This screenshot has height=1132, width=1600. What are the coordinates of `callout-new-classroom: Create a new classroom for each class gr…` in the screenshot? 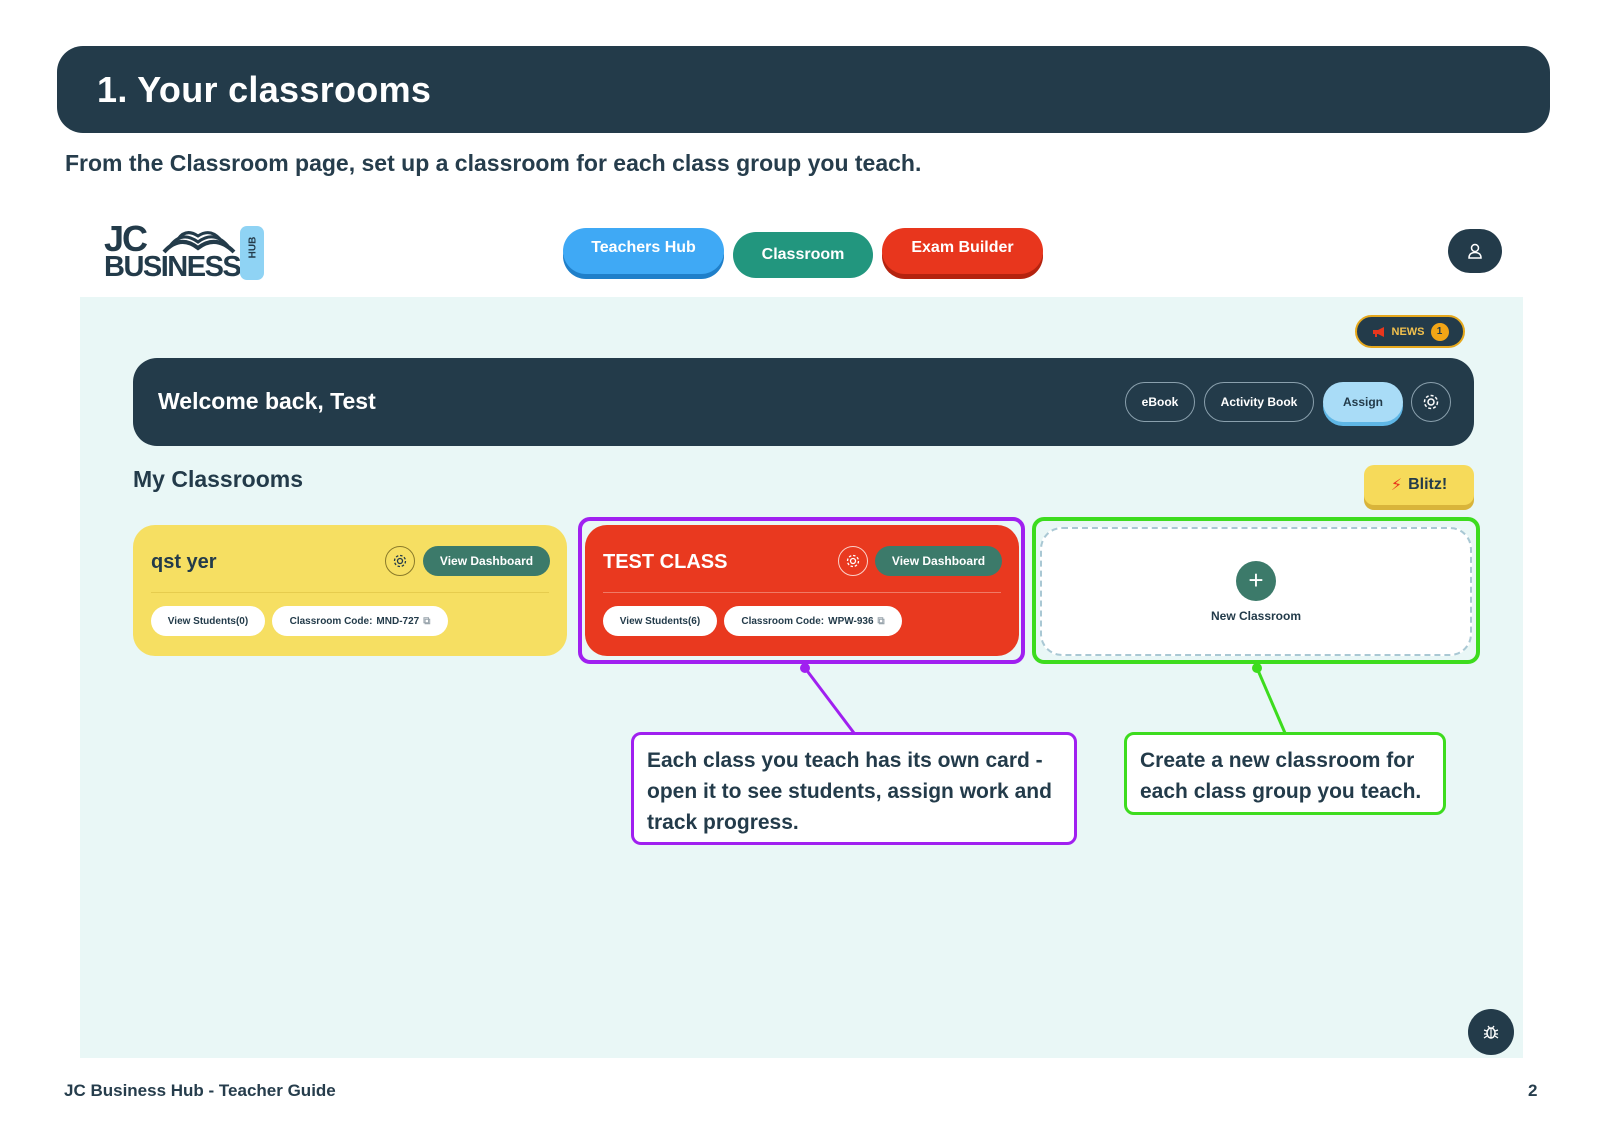 It's located at (1285, 773).